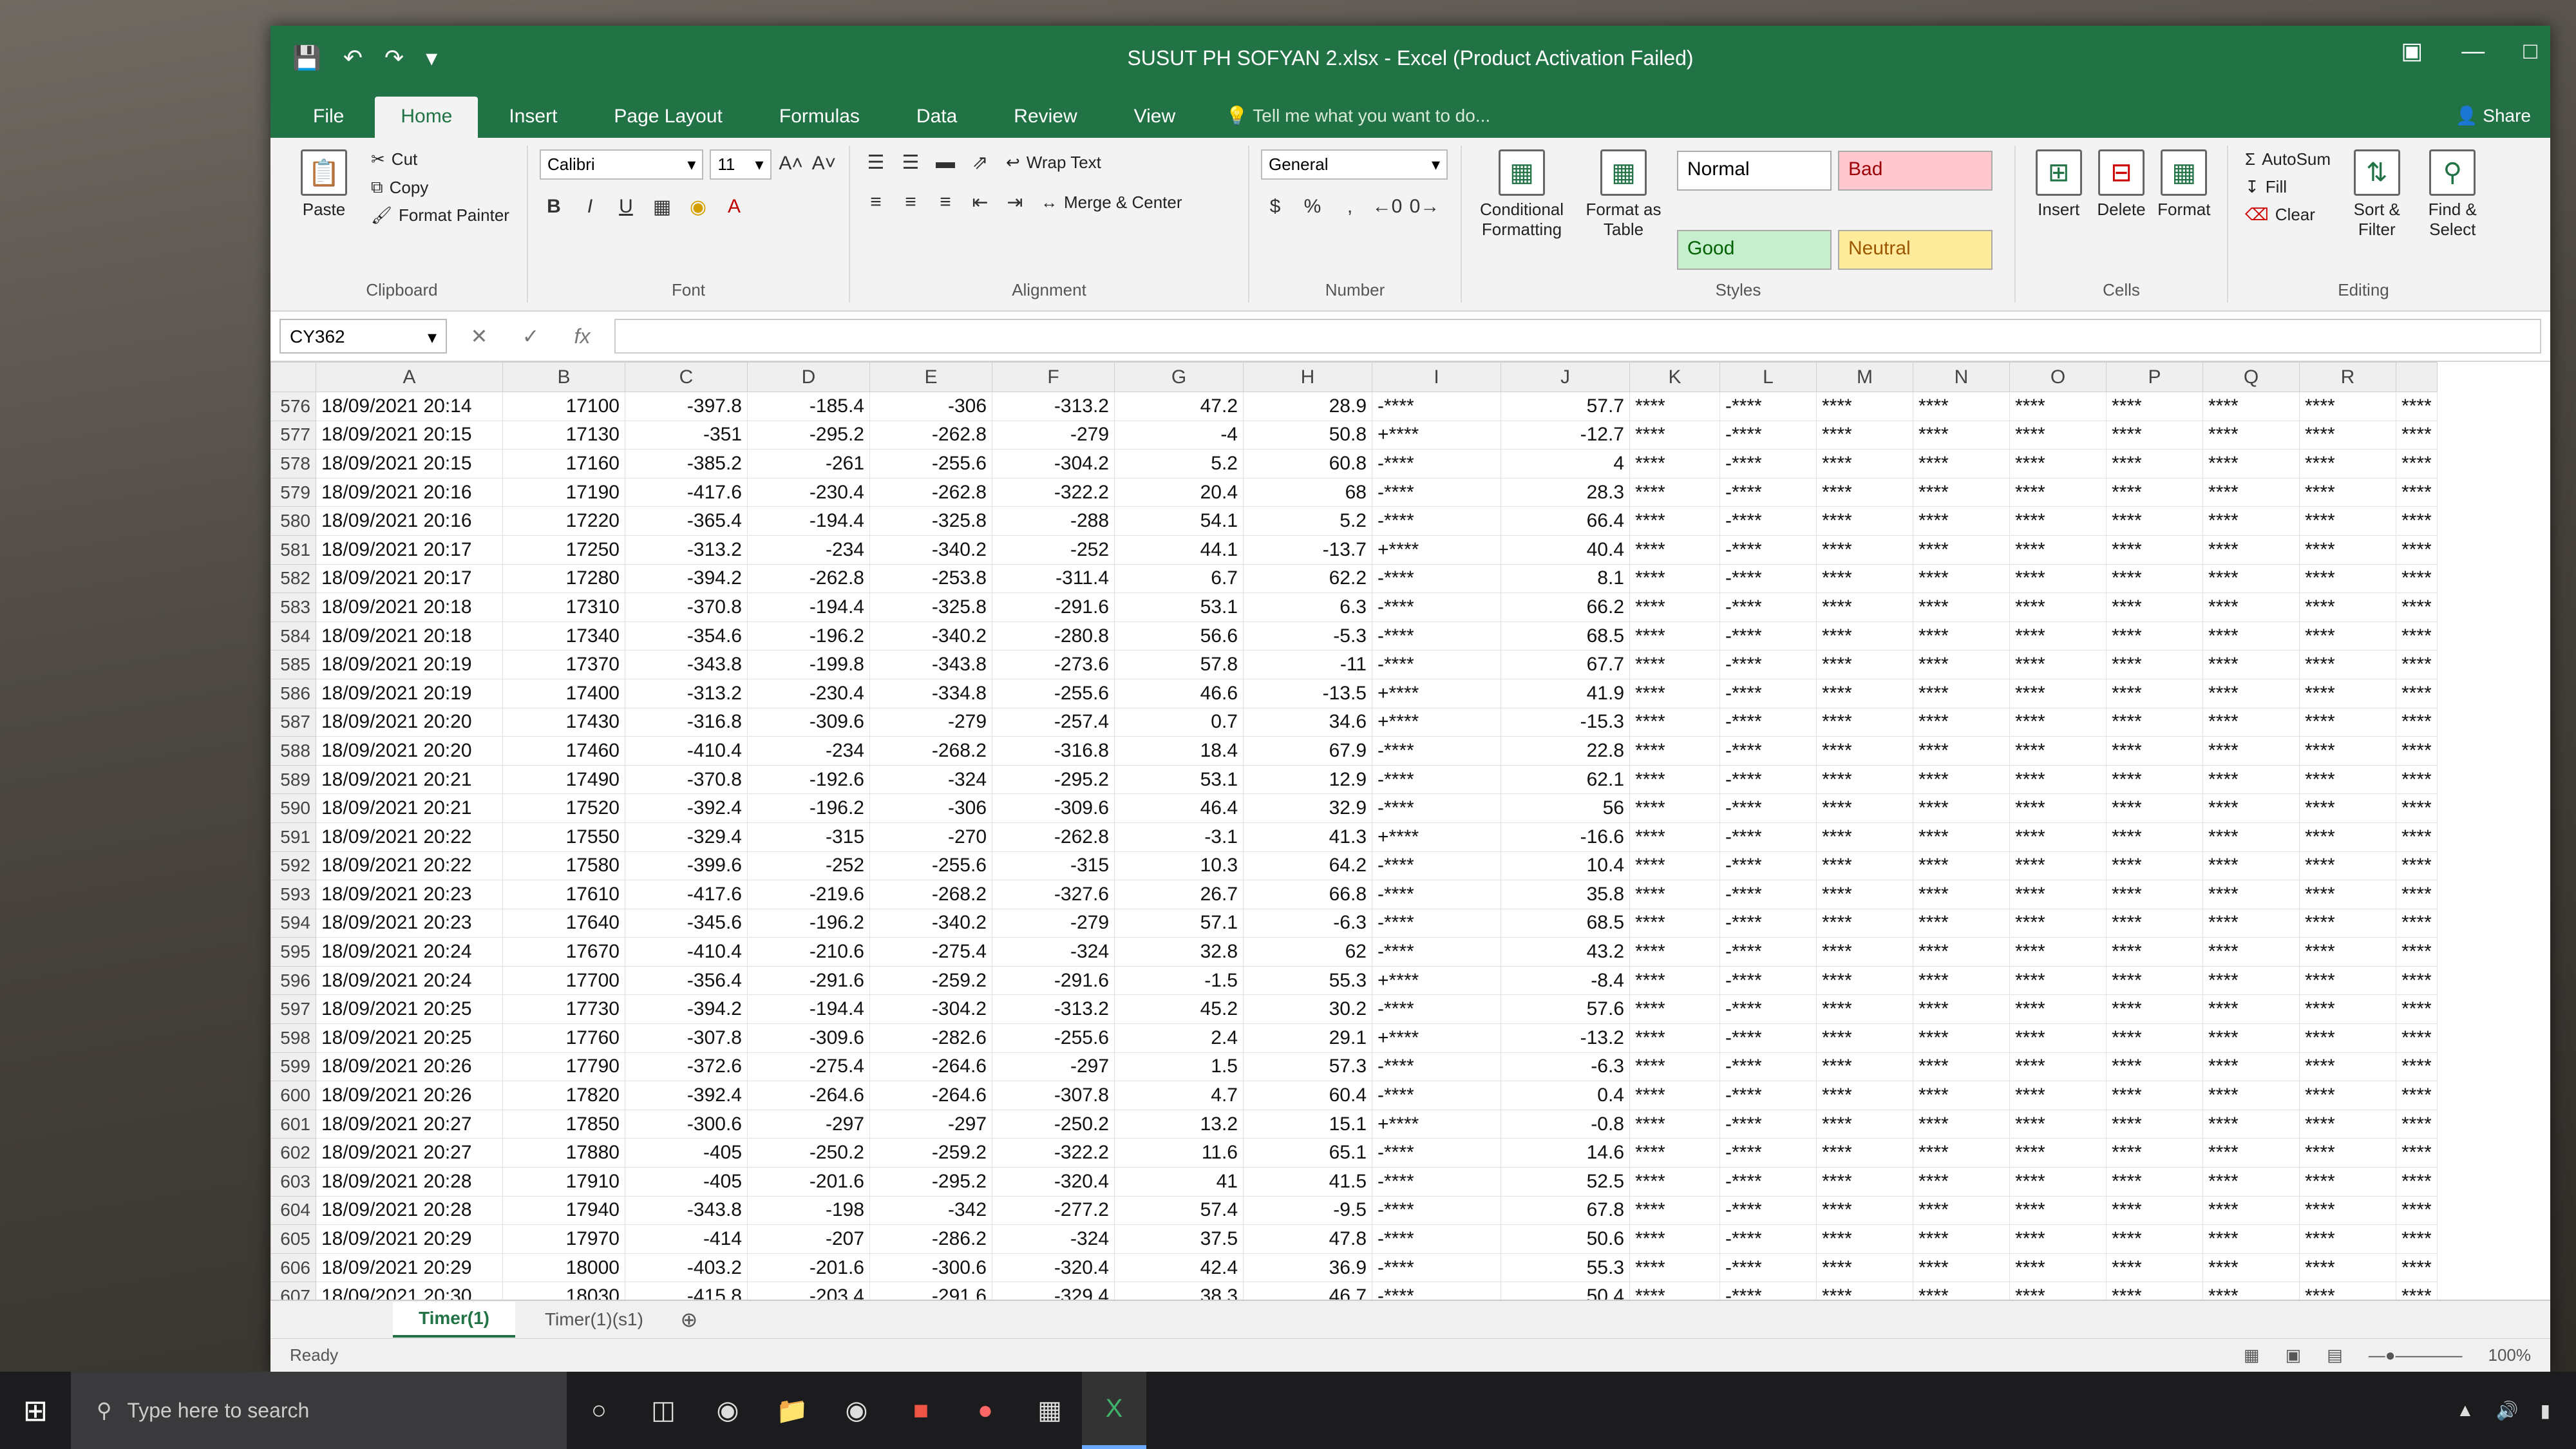 The height and width of the screenshot is (1449, 2576). What do you see at coordinates (293, 406) in the screenshot?
I see `row-header: 576` at bounding box center [293, 406].